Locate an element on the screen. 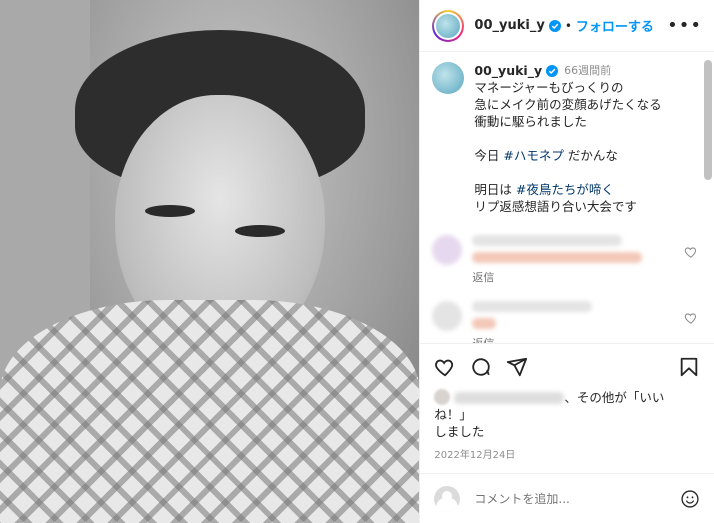 The height and width of the screenshot is (523, 714). author-avatar is located at coordinates (448, 25).